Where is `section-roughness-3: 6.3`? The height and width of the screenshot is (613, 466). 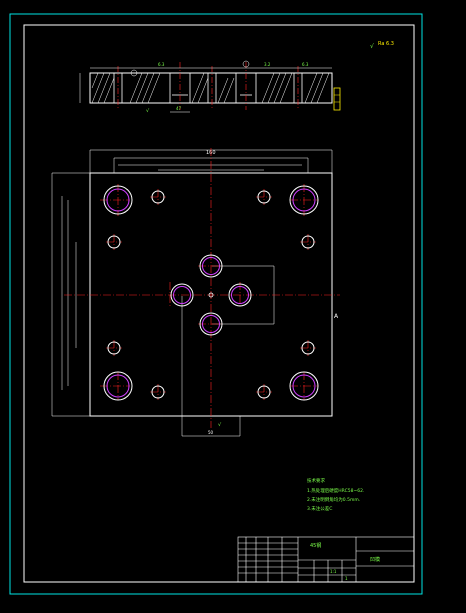
section-roughness-3: 6.3 is located at coordinates (305, 64).